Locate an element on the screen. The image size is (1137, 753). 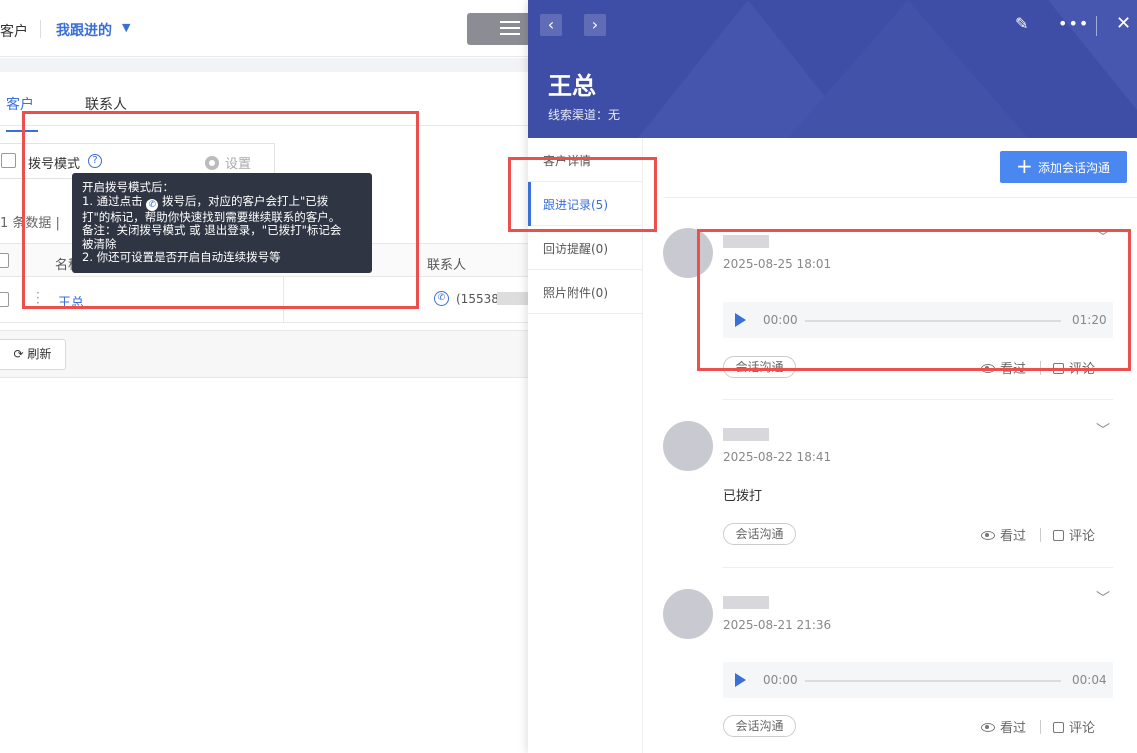
column-contact: 联系人 is located at coordinates (446, 263).